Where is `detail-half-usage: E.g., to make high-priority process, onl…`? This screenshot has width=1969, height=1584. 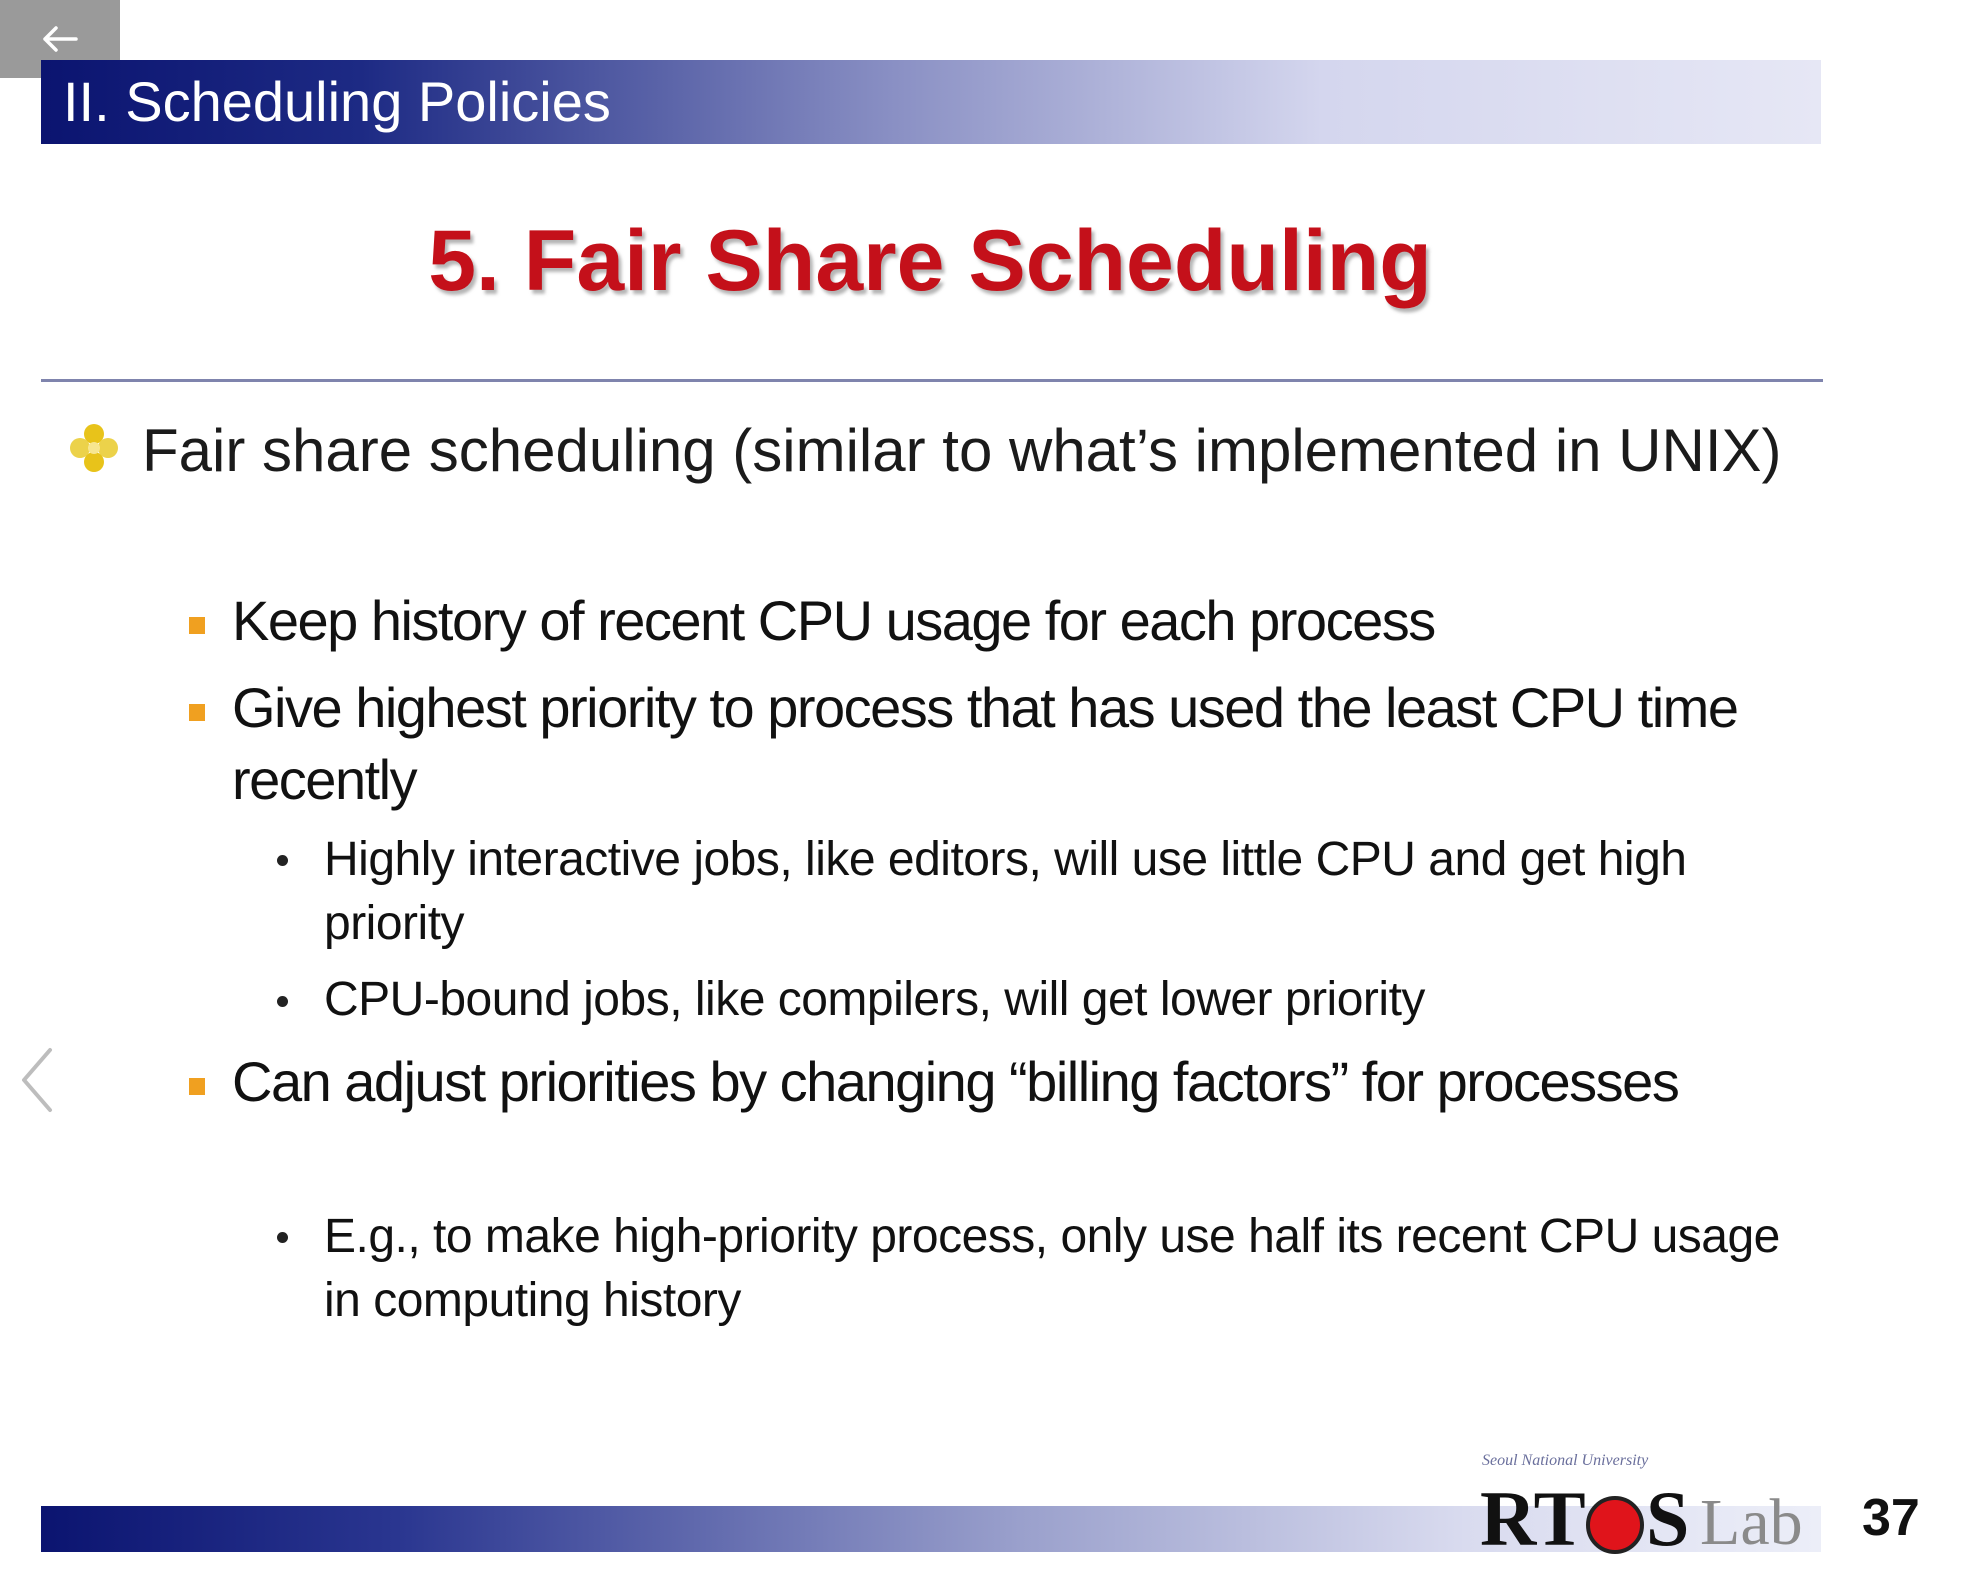 detail-half-usage: E.g., to make high-priority process, onl… is located at coordinates (1052, 1268).